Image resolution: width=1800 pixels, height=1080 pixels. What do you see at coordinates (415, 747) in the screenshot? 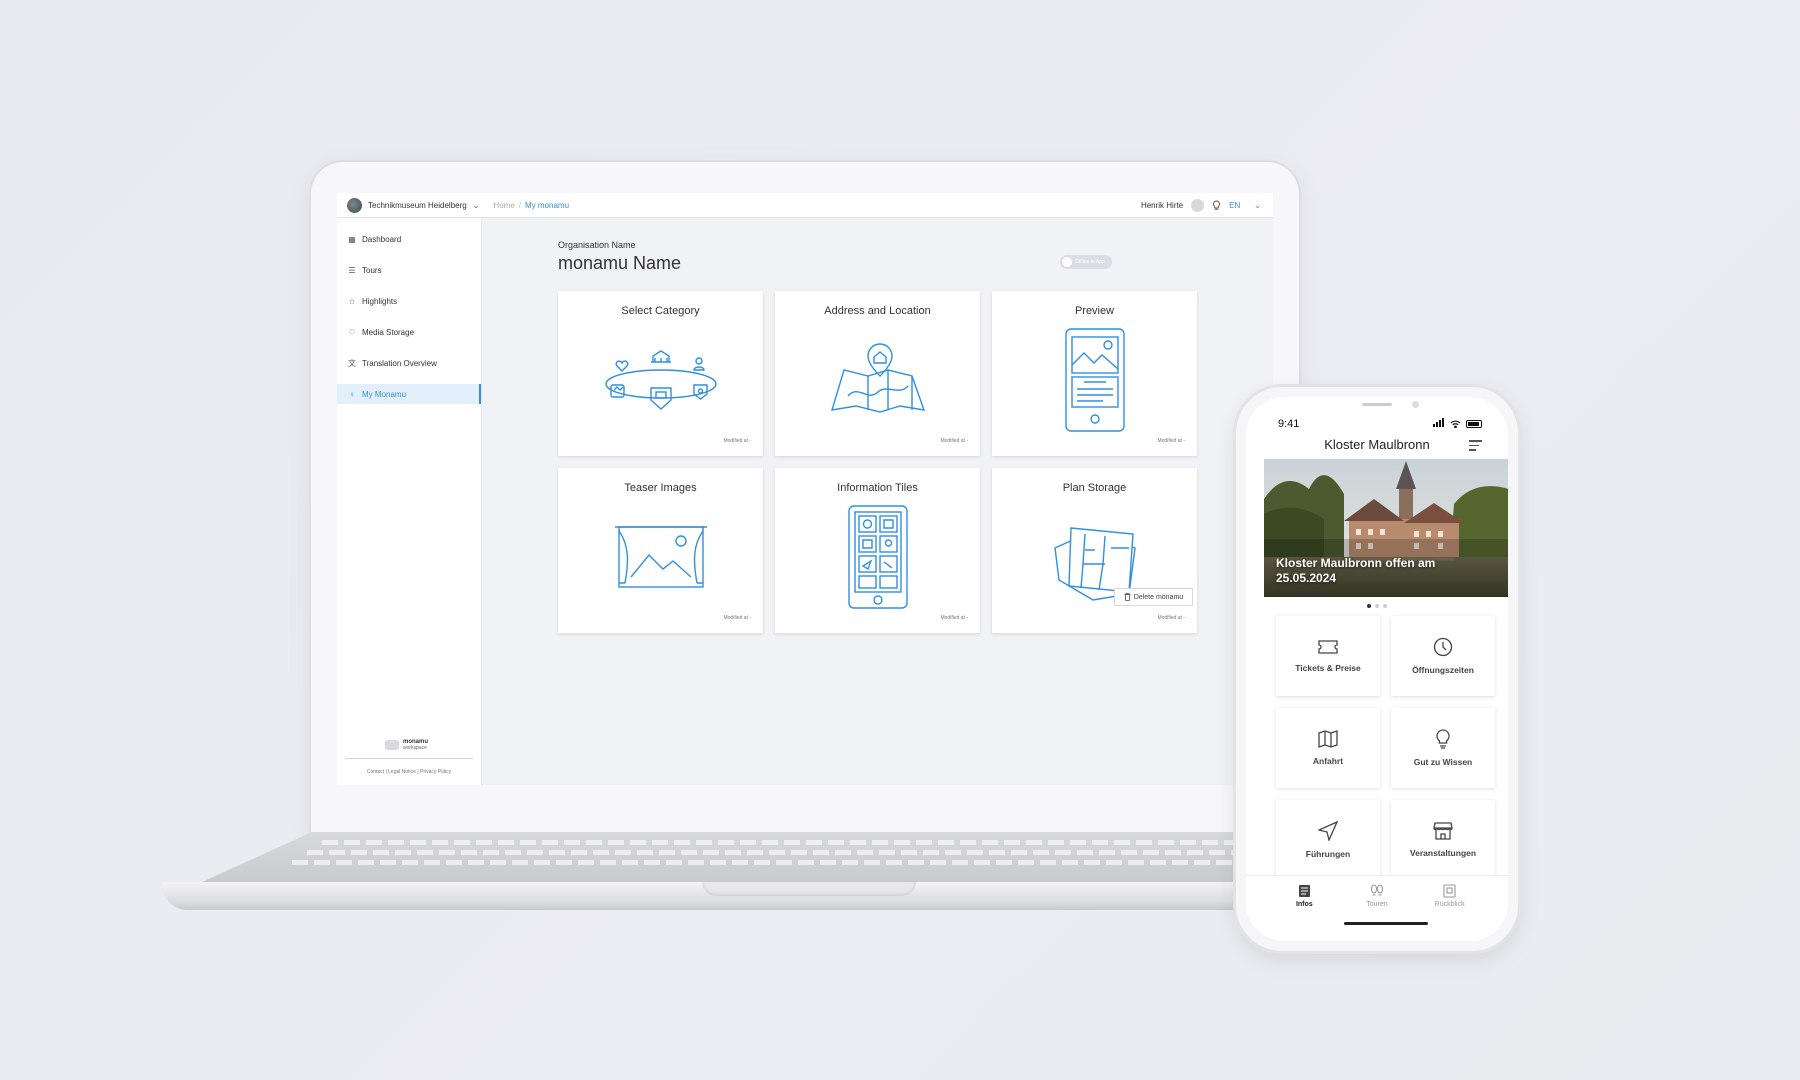
I see `logo-sub: workspace` at bounding box center [415, 747].